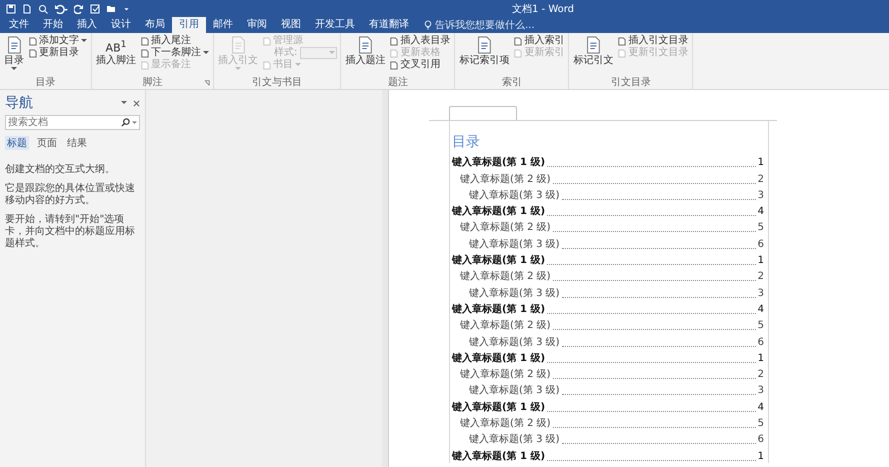 Image resolution: width=889 pixels, height=467 pixels. I want to click on ribbon-large-button: AB$^{1}$ 插入脚注, so click(116, 56).